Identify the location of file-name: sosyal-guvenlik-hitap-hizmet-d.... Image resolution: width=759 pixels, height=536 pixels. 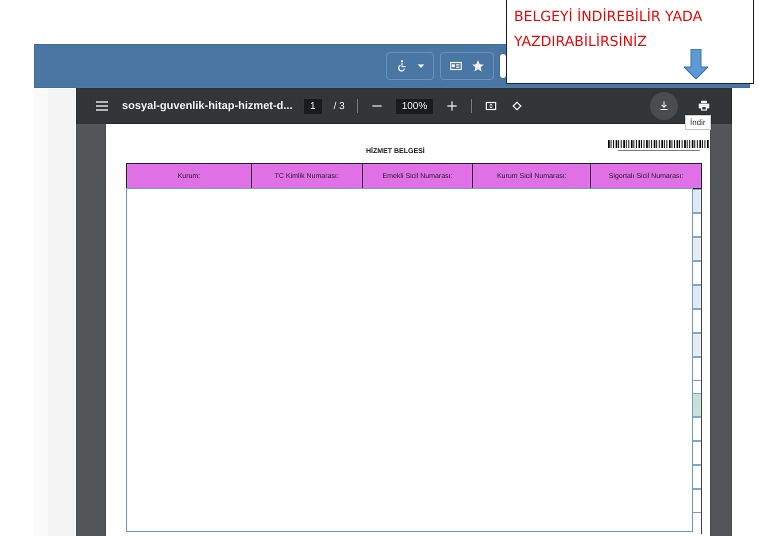
(207, 106).